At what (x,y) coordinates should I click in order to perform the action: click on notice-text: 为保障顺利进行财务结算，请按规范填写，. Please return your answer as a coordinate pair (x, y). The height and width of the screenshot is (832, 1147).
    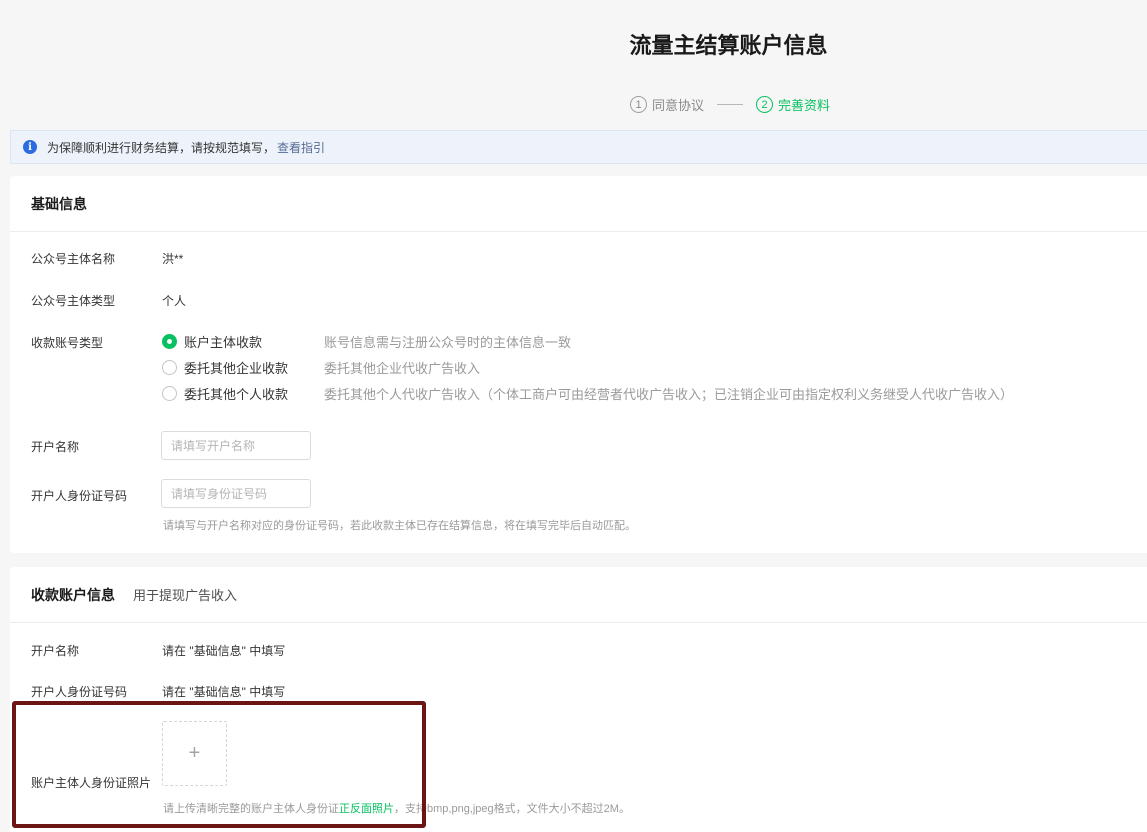
    Looking at the image, I should click on (161, 147).